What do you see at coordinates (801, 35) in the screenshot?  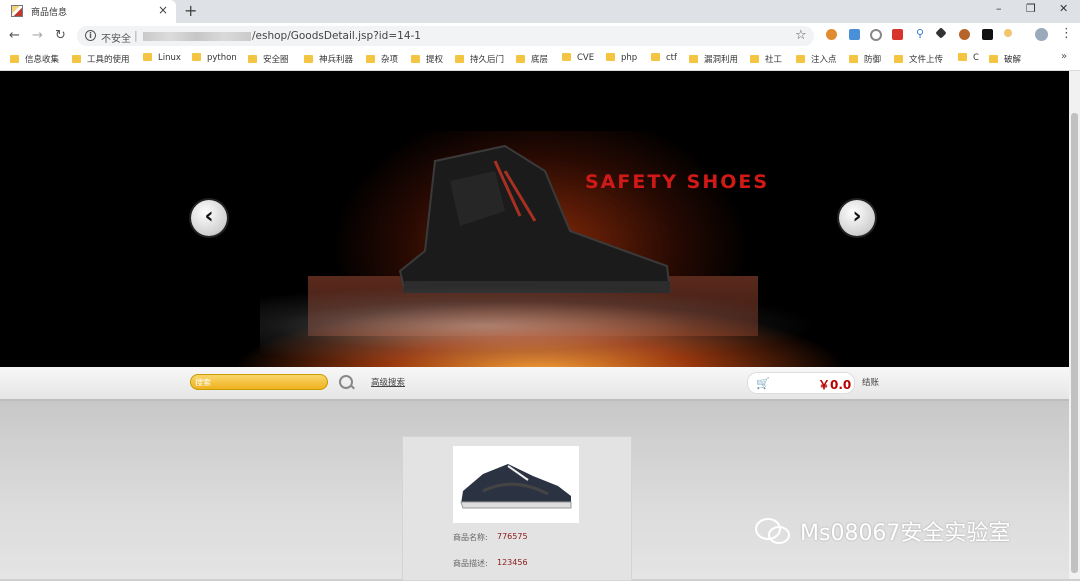 I see `bookmark-star-icon: ☆` at bounding box center [801, 35].